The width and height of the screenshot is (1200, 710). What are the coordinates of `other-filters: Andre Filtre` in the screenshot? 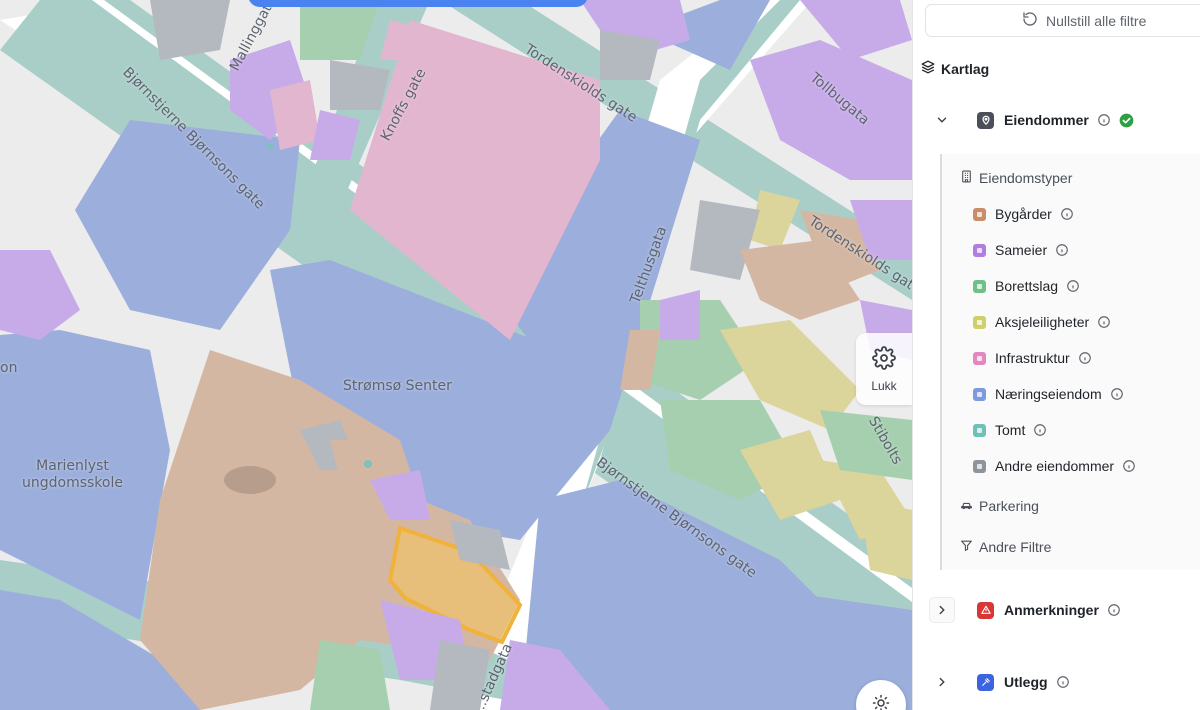 It's located at (1005, 547).